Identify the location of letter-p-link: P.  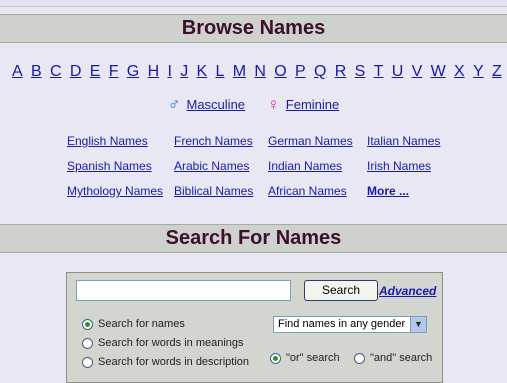
(300, 72).